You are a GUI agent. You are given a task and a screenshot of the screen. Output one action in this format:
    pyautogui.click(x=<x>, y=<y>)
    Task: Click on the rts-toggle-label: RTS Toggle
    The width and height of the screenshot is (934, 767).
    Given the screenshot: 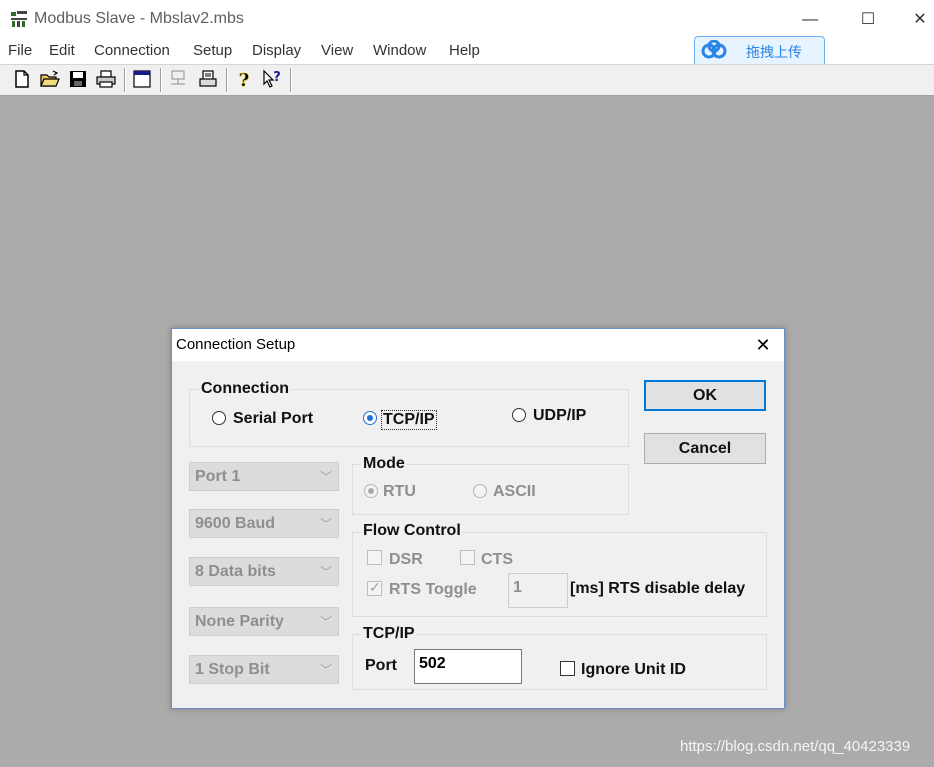 What is the action you would take?
    pyautogui.click(x=433, y=590)
    